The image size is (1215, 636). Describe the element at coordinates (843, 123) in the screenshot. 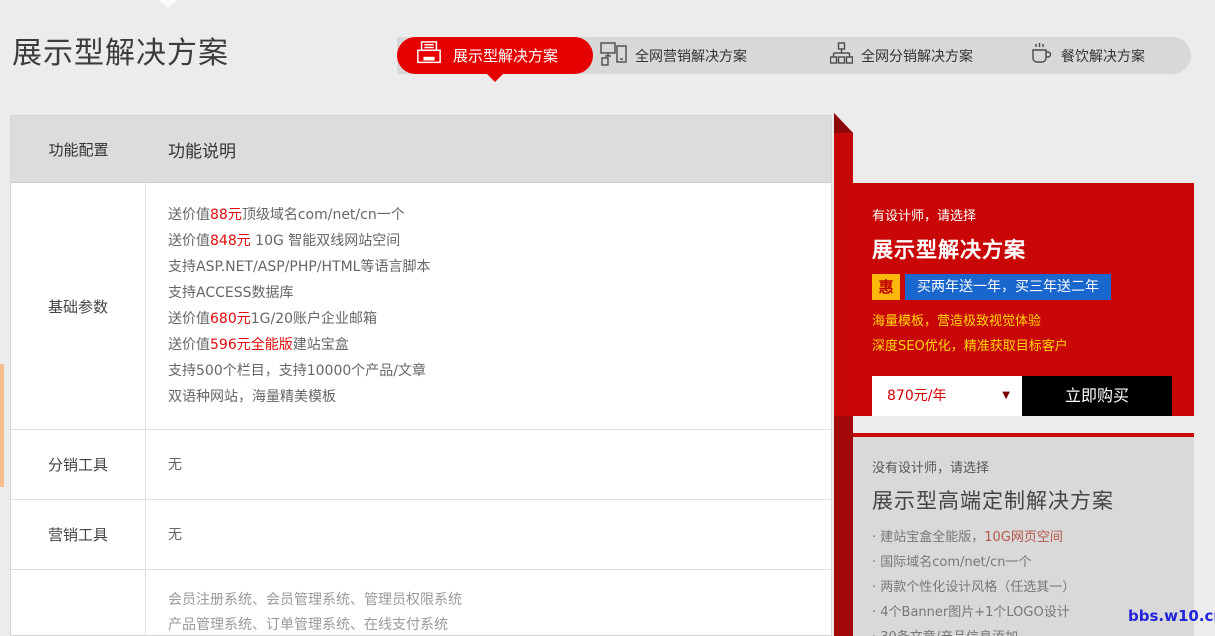

I see `ribbon-fold` at that location.